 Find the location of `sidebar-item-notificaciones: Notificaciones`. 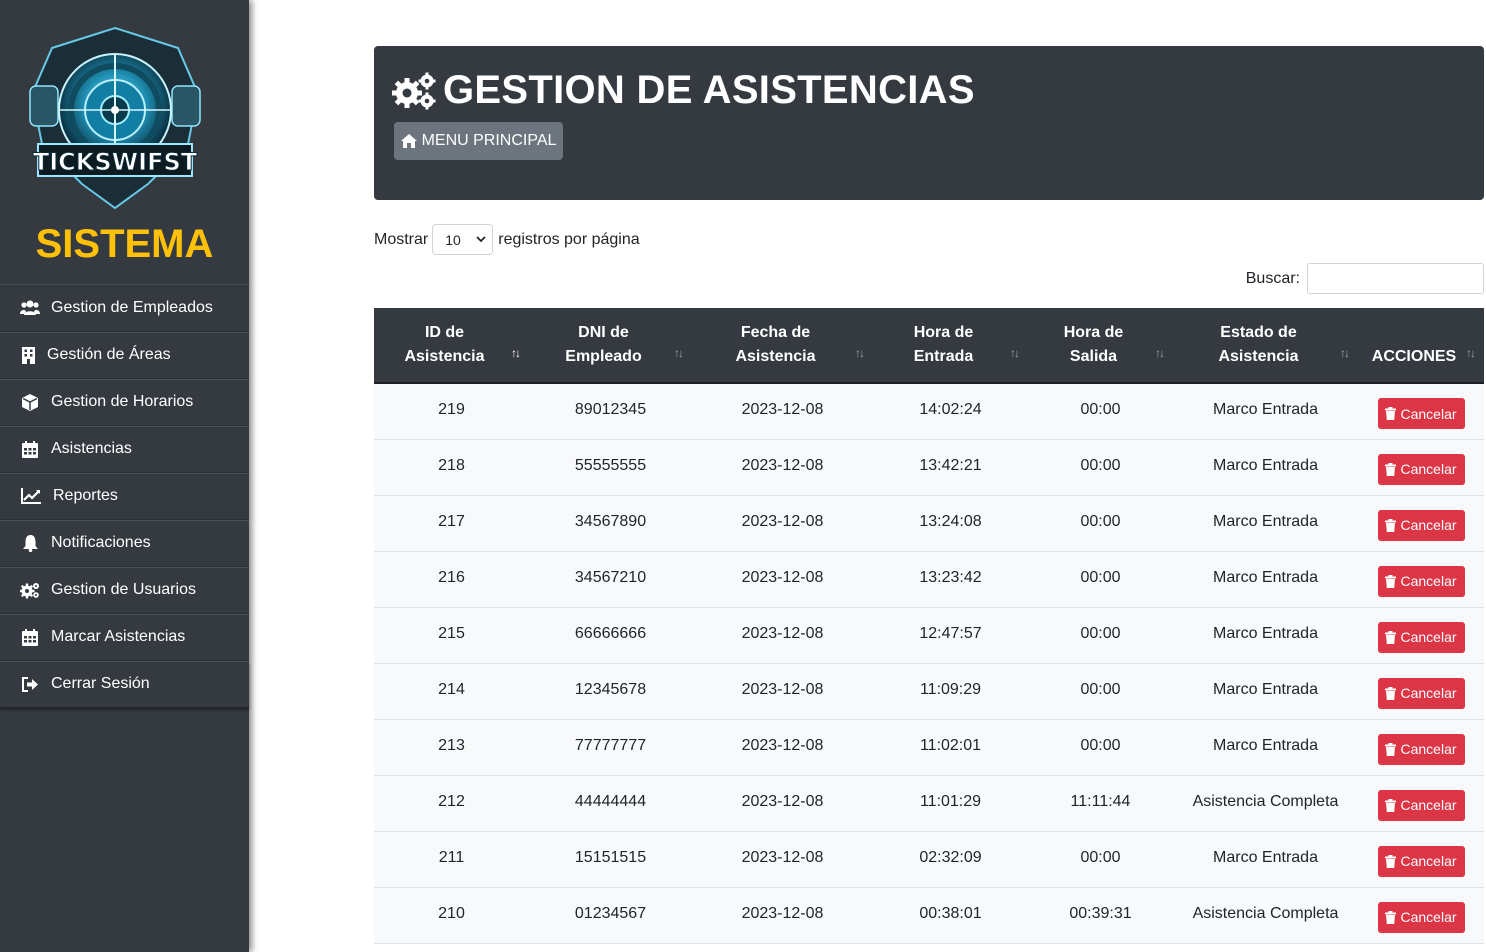

sidebar-item-notificaciones: Notificaciones is located at coordinates (124, 543).